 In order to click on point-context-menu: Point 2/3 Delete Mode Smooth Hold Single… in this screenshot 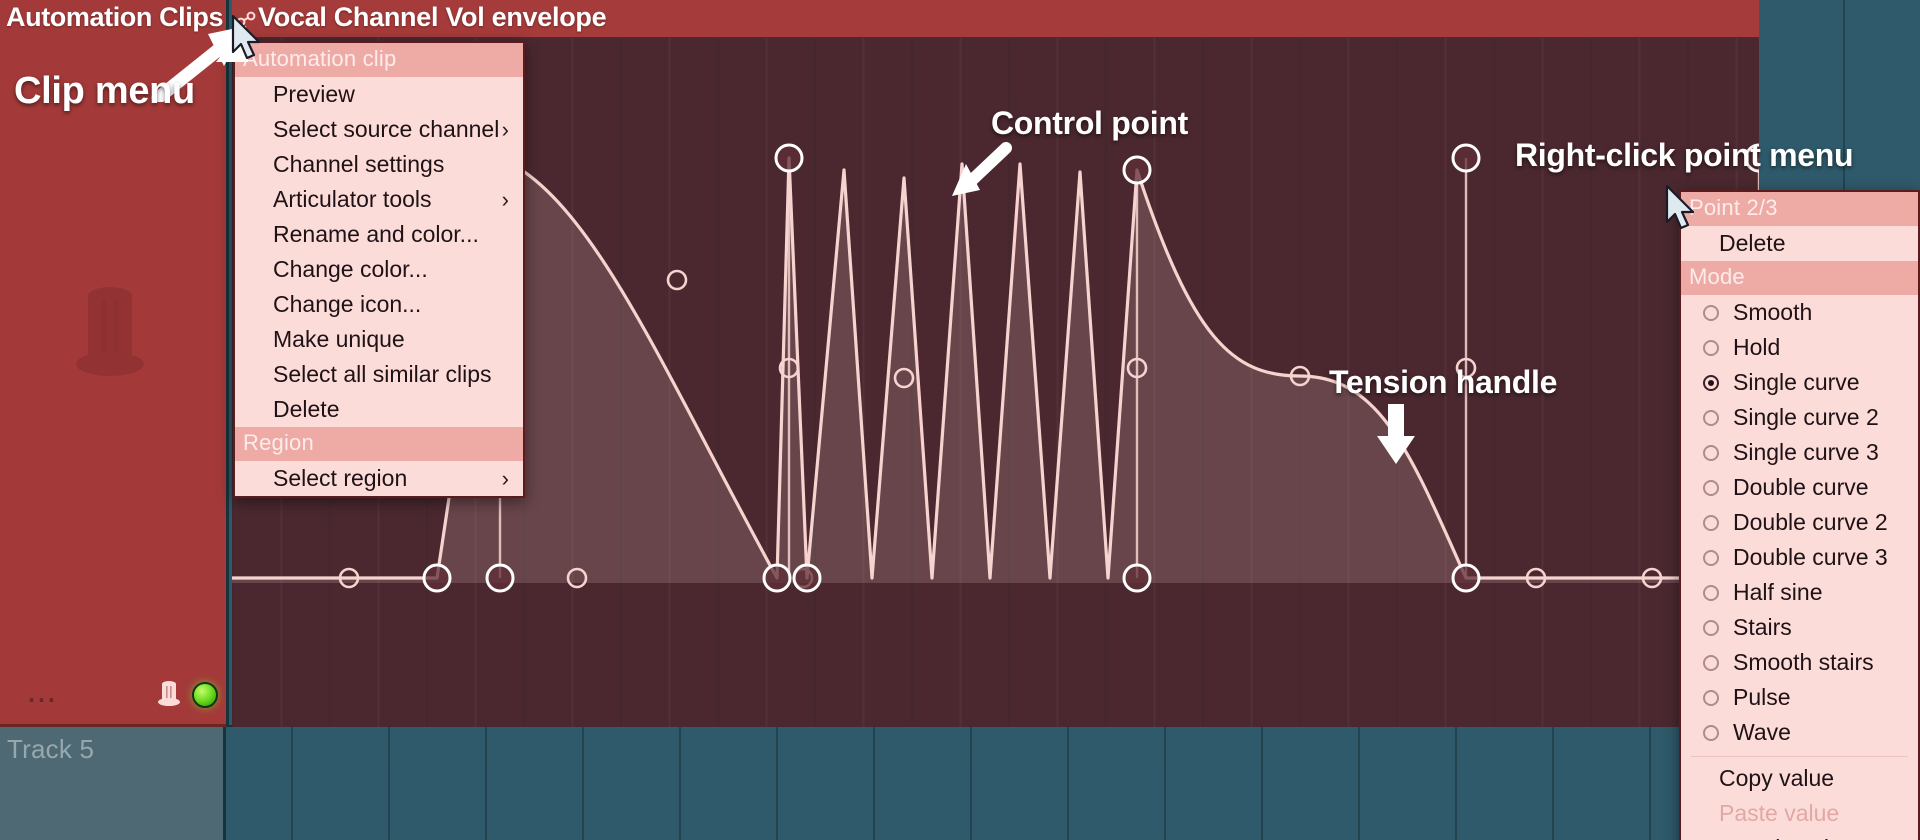, I will do `click(1799, 515)`.